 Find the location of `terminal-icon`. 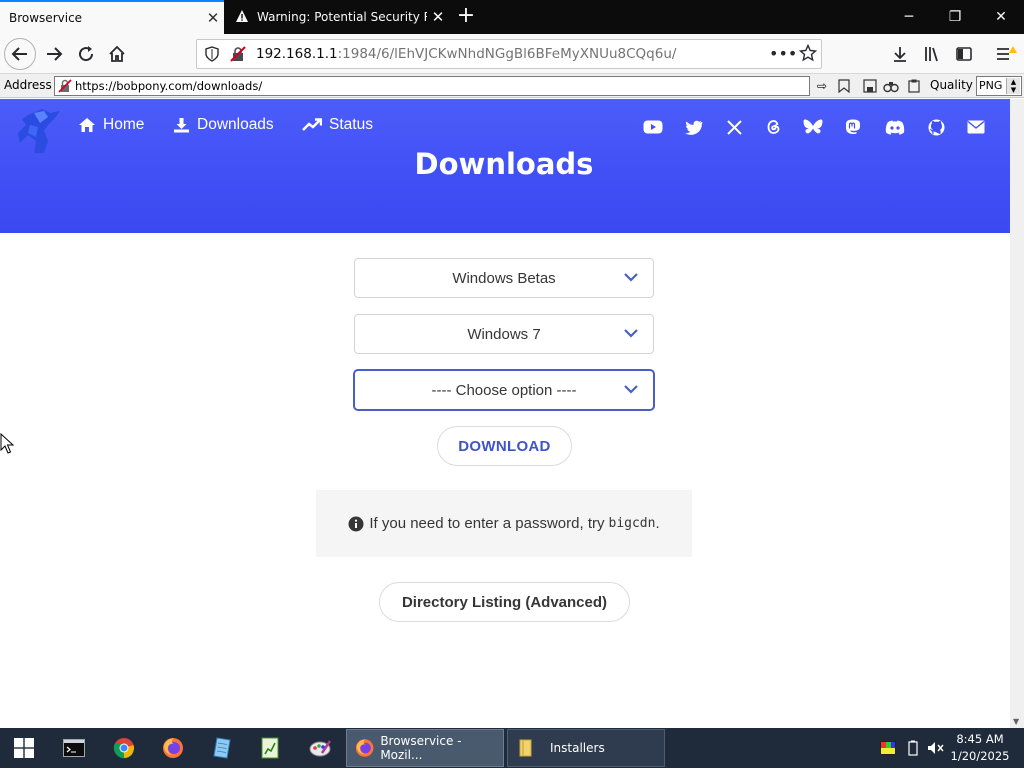

terminal-icon is located at coordinates (74, 748).